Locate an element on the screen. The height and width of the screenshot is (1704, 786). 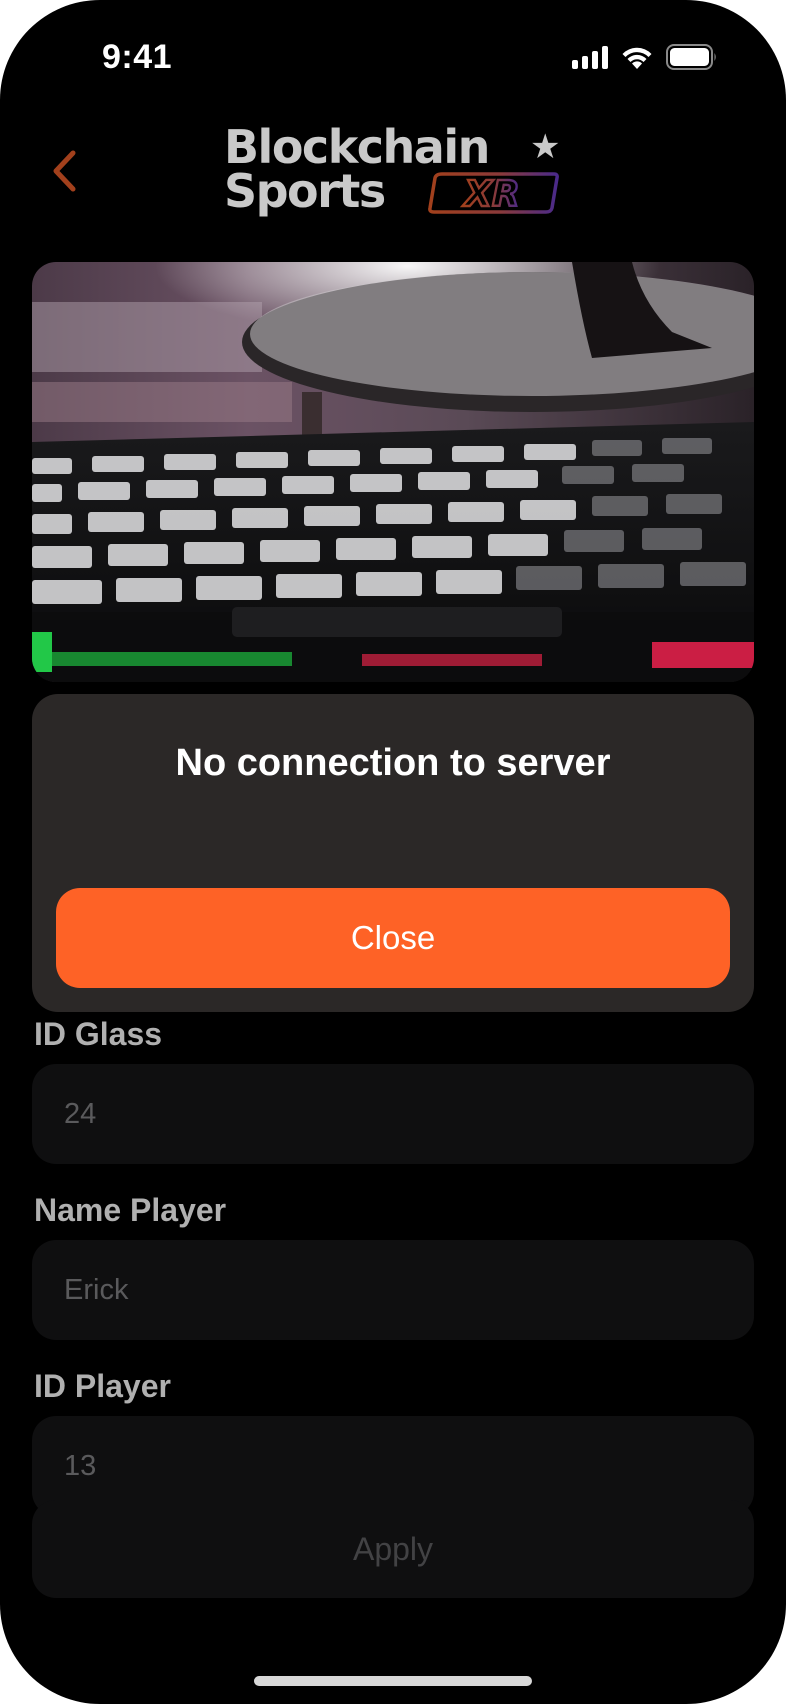
id-player-label: ID Player is located at coordinates (102, 1386).